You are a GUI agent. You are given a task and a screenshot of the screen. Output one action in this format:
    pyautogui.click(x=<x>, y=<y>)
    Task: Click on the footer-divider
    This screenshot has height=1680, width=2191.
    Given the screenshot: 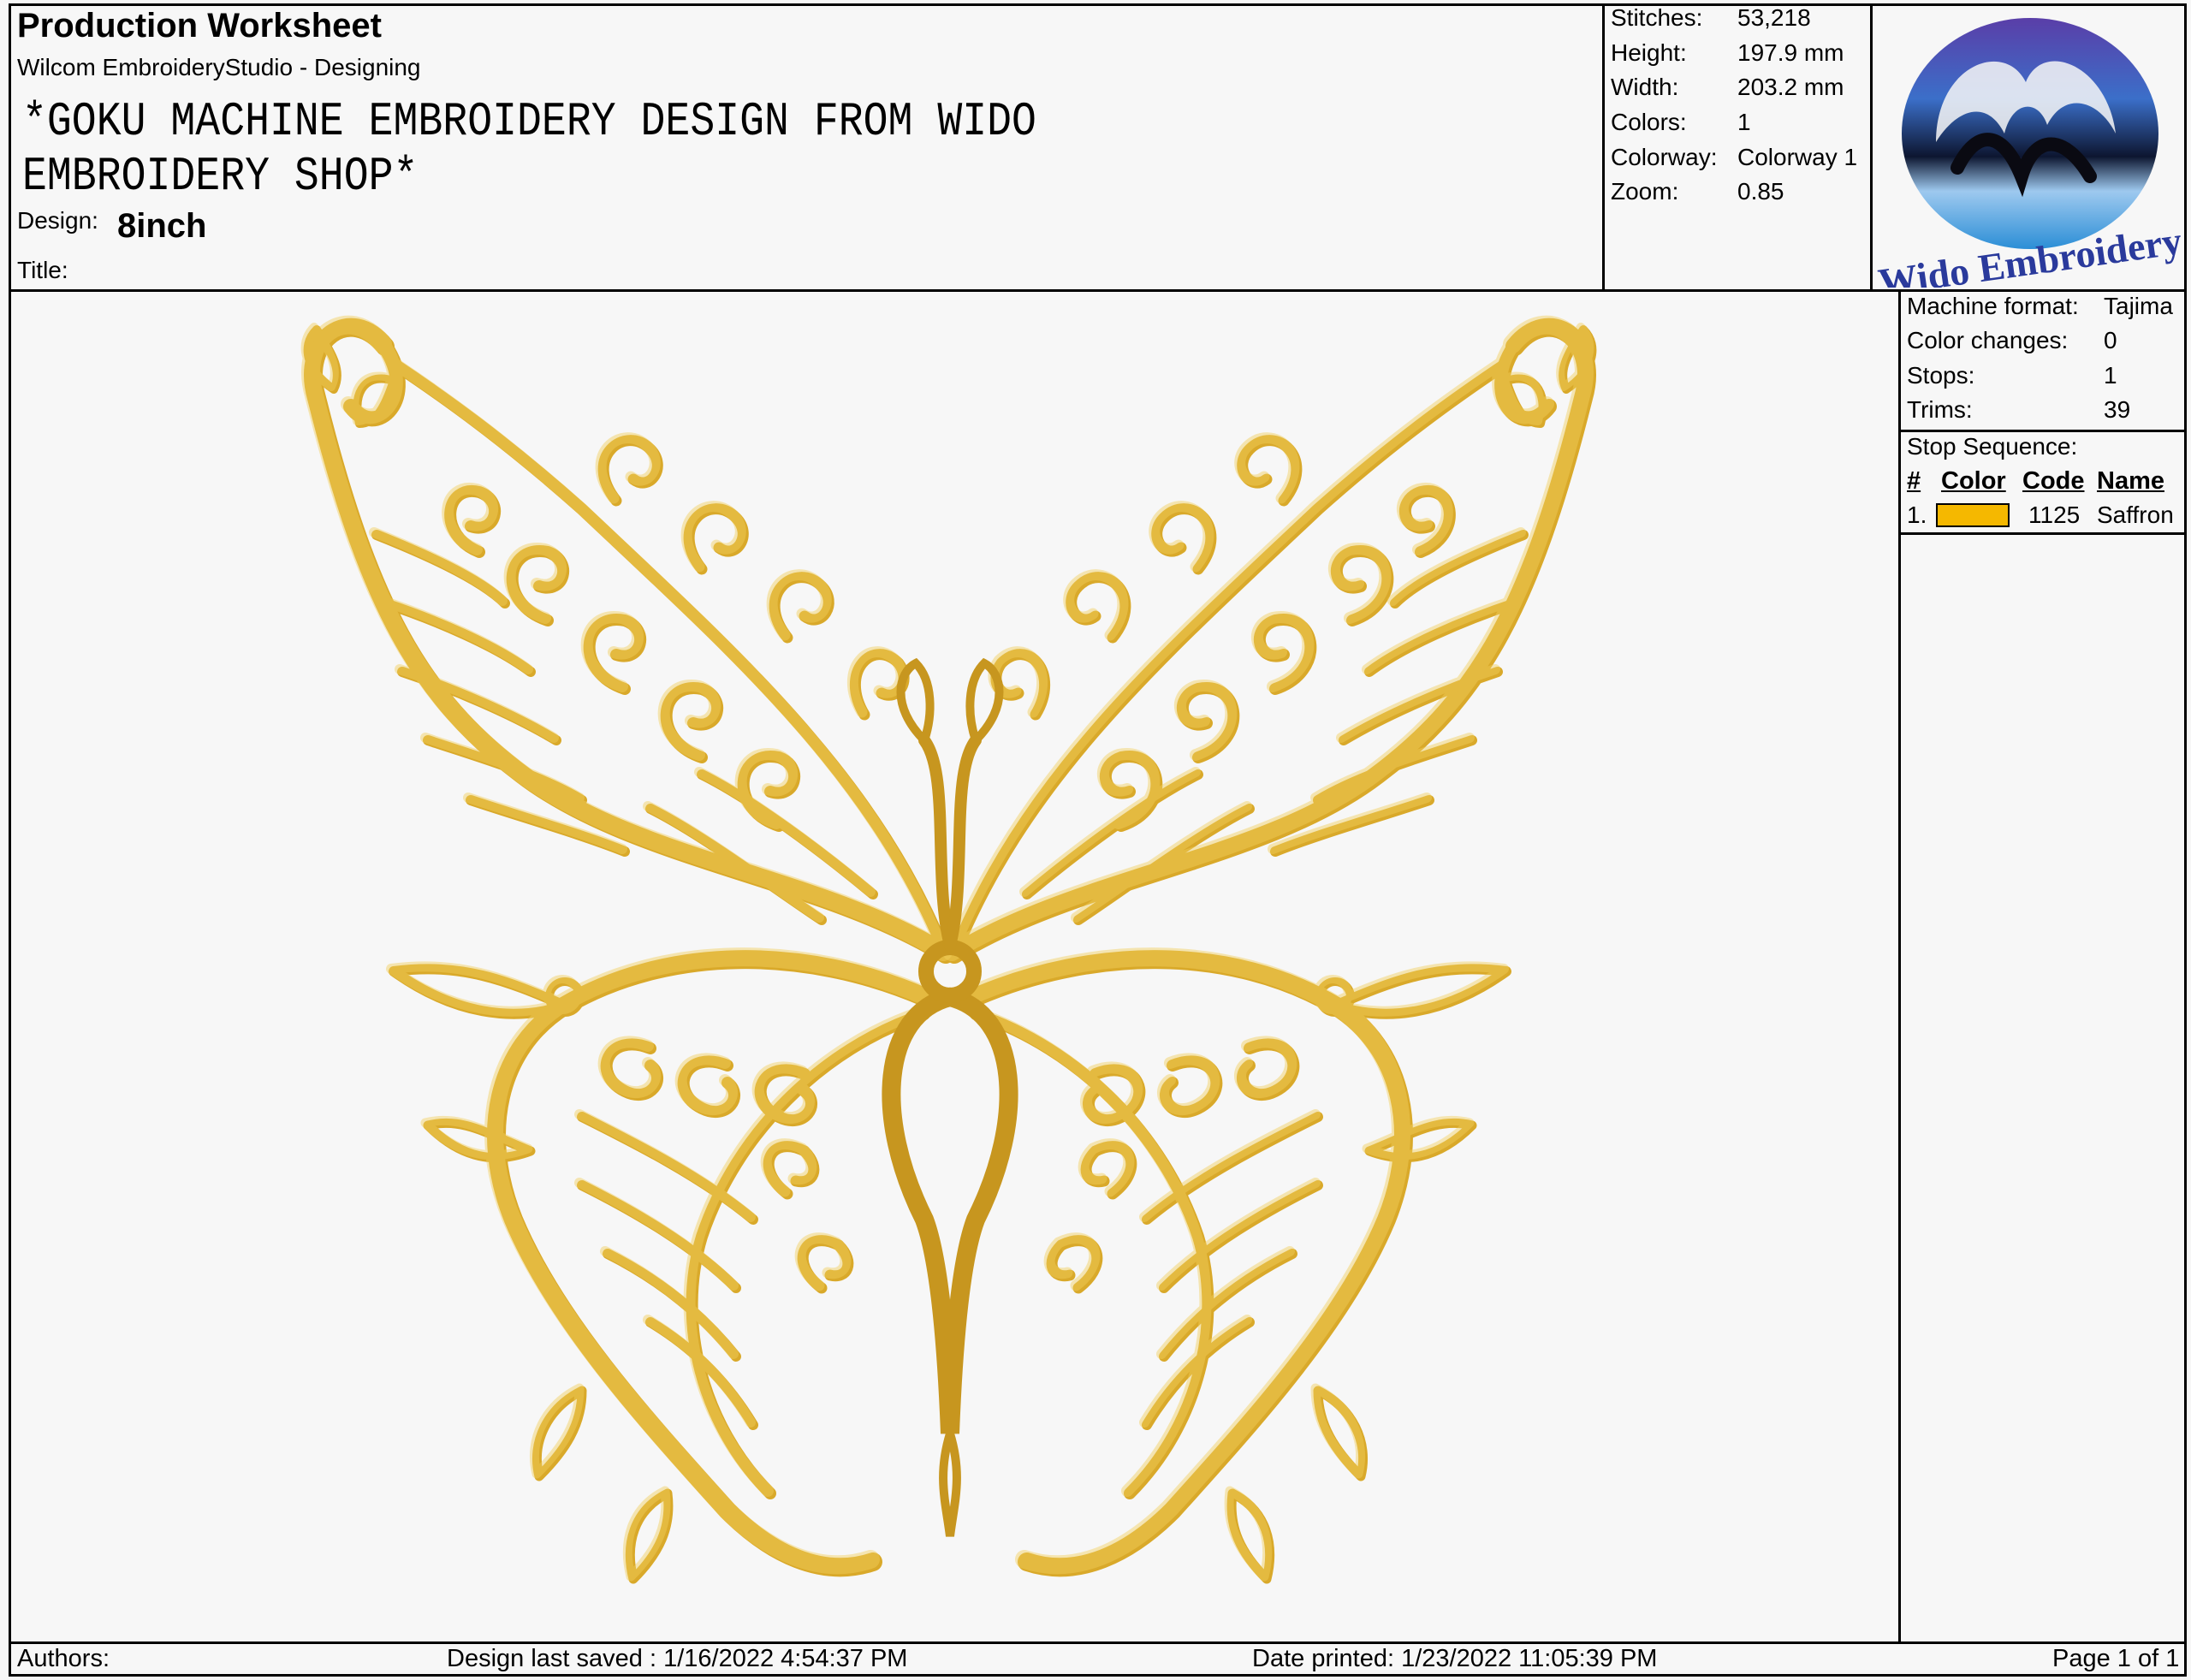 What is the action you would take?
    pyautogui.click(x=1098, y=1643)
    